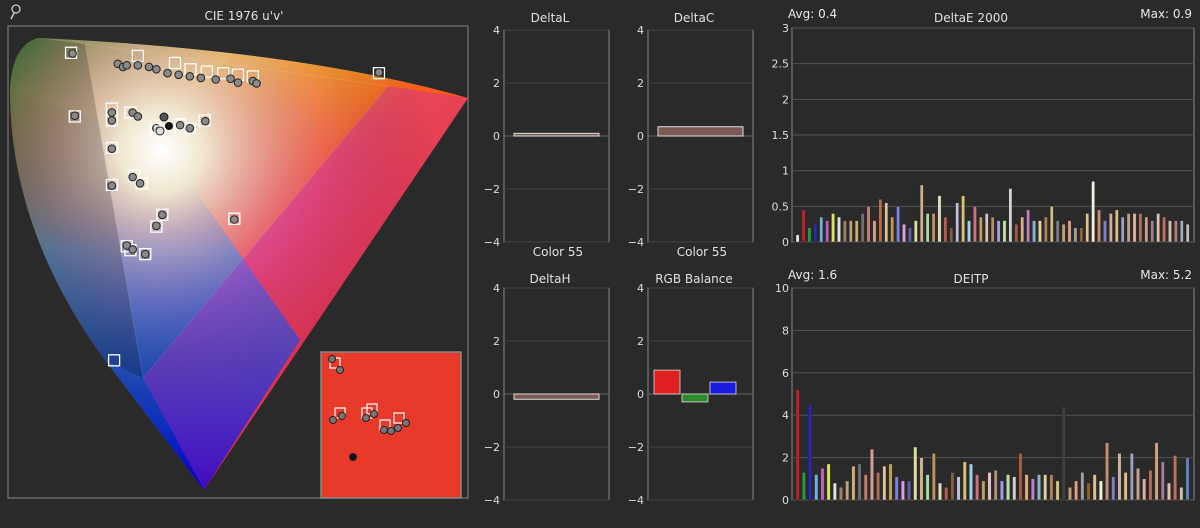  I want to click on deltaC-chart: DeltaC 4 2 0 −2 −4 Color 55, so click(691, 135).